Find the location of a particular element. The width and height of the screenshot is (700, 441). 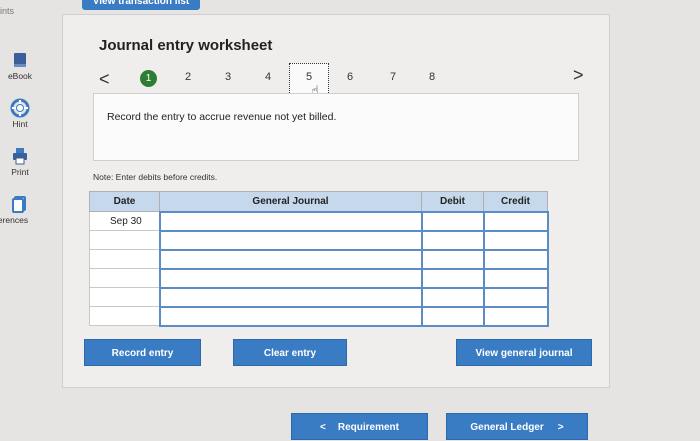

page-6: 6 is located at coordinates (350, 77).